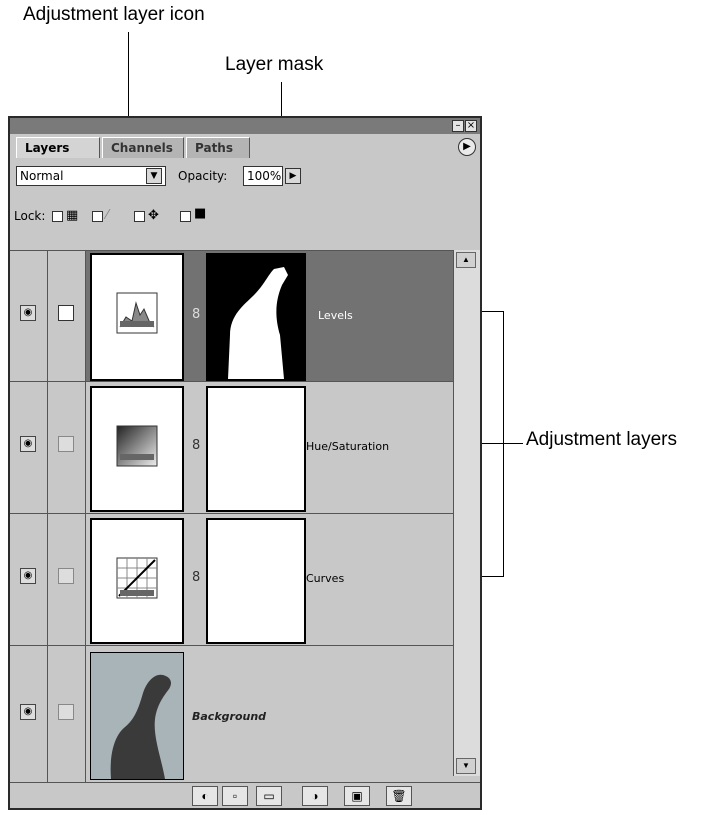  I want to click on brush-icon: ⁄, so click(107, 215).